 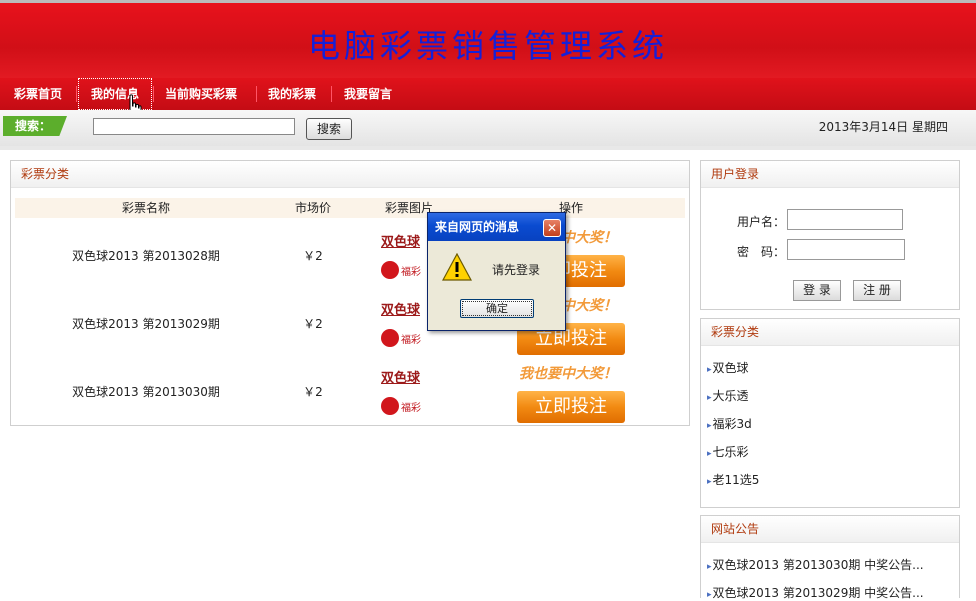 I want to click on warning-icon, so click(x=457, y=267).